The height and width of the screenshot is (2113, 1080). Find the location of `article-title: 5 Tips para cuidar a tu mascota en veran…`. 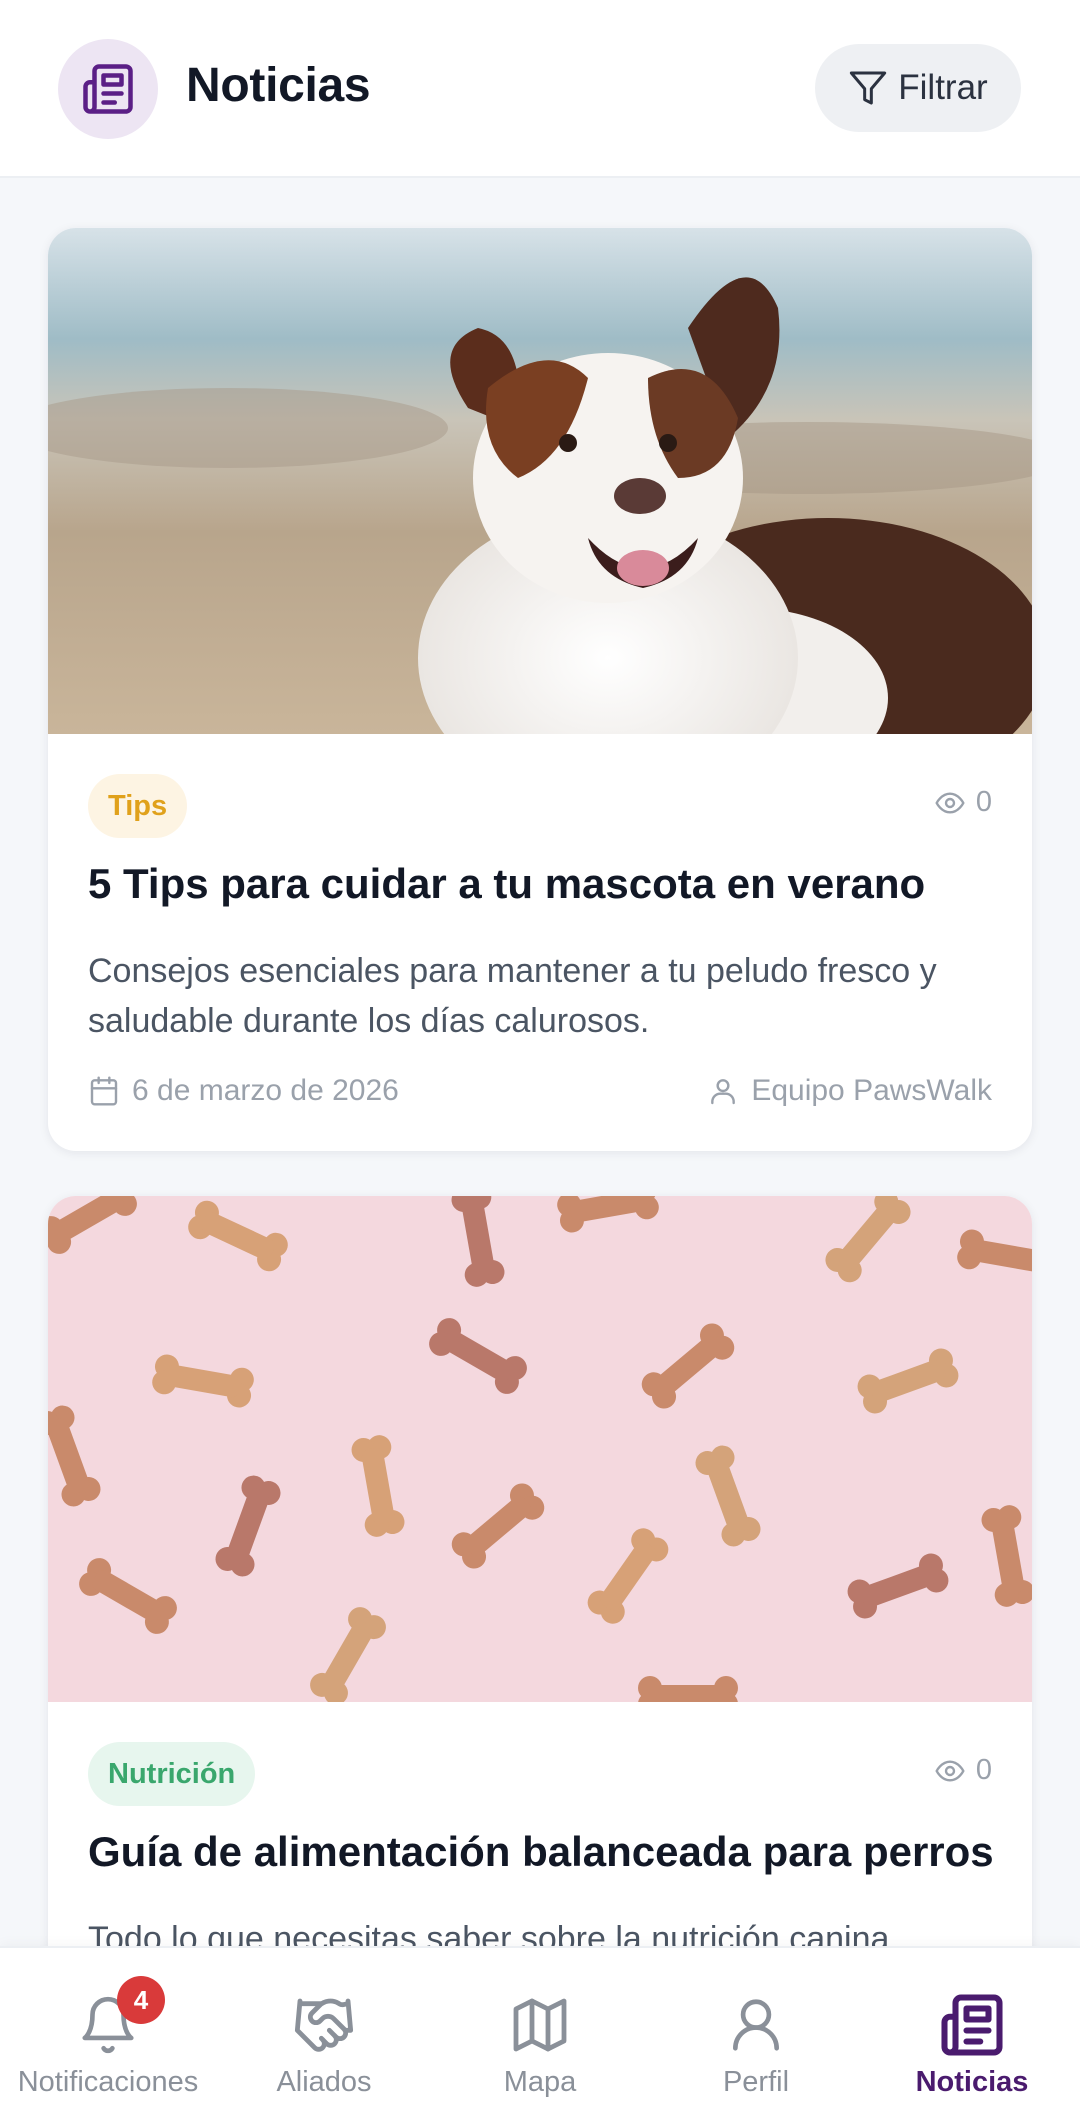

article-title: 5 Tips para cuidar a tu mascota en veran… is located at coordinates (506, 884).